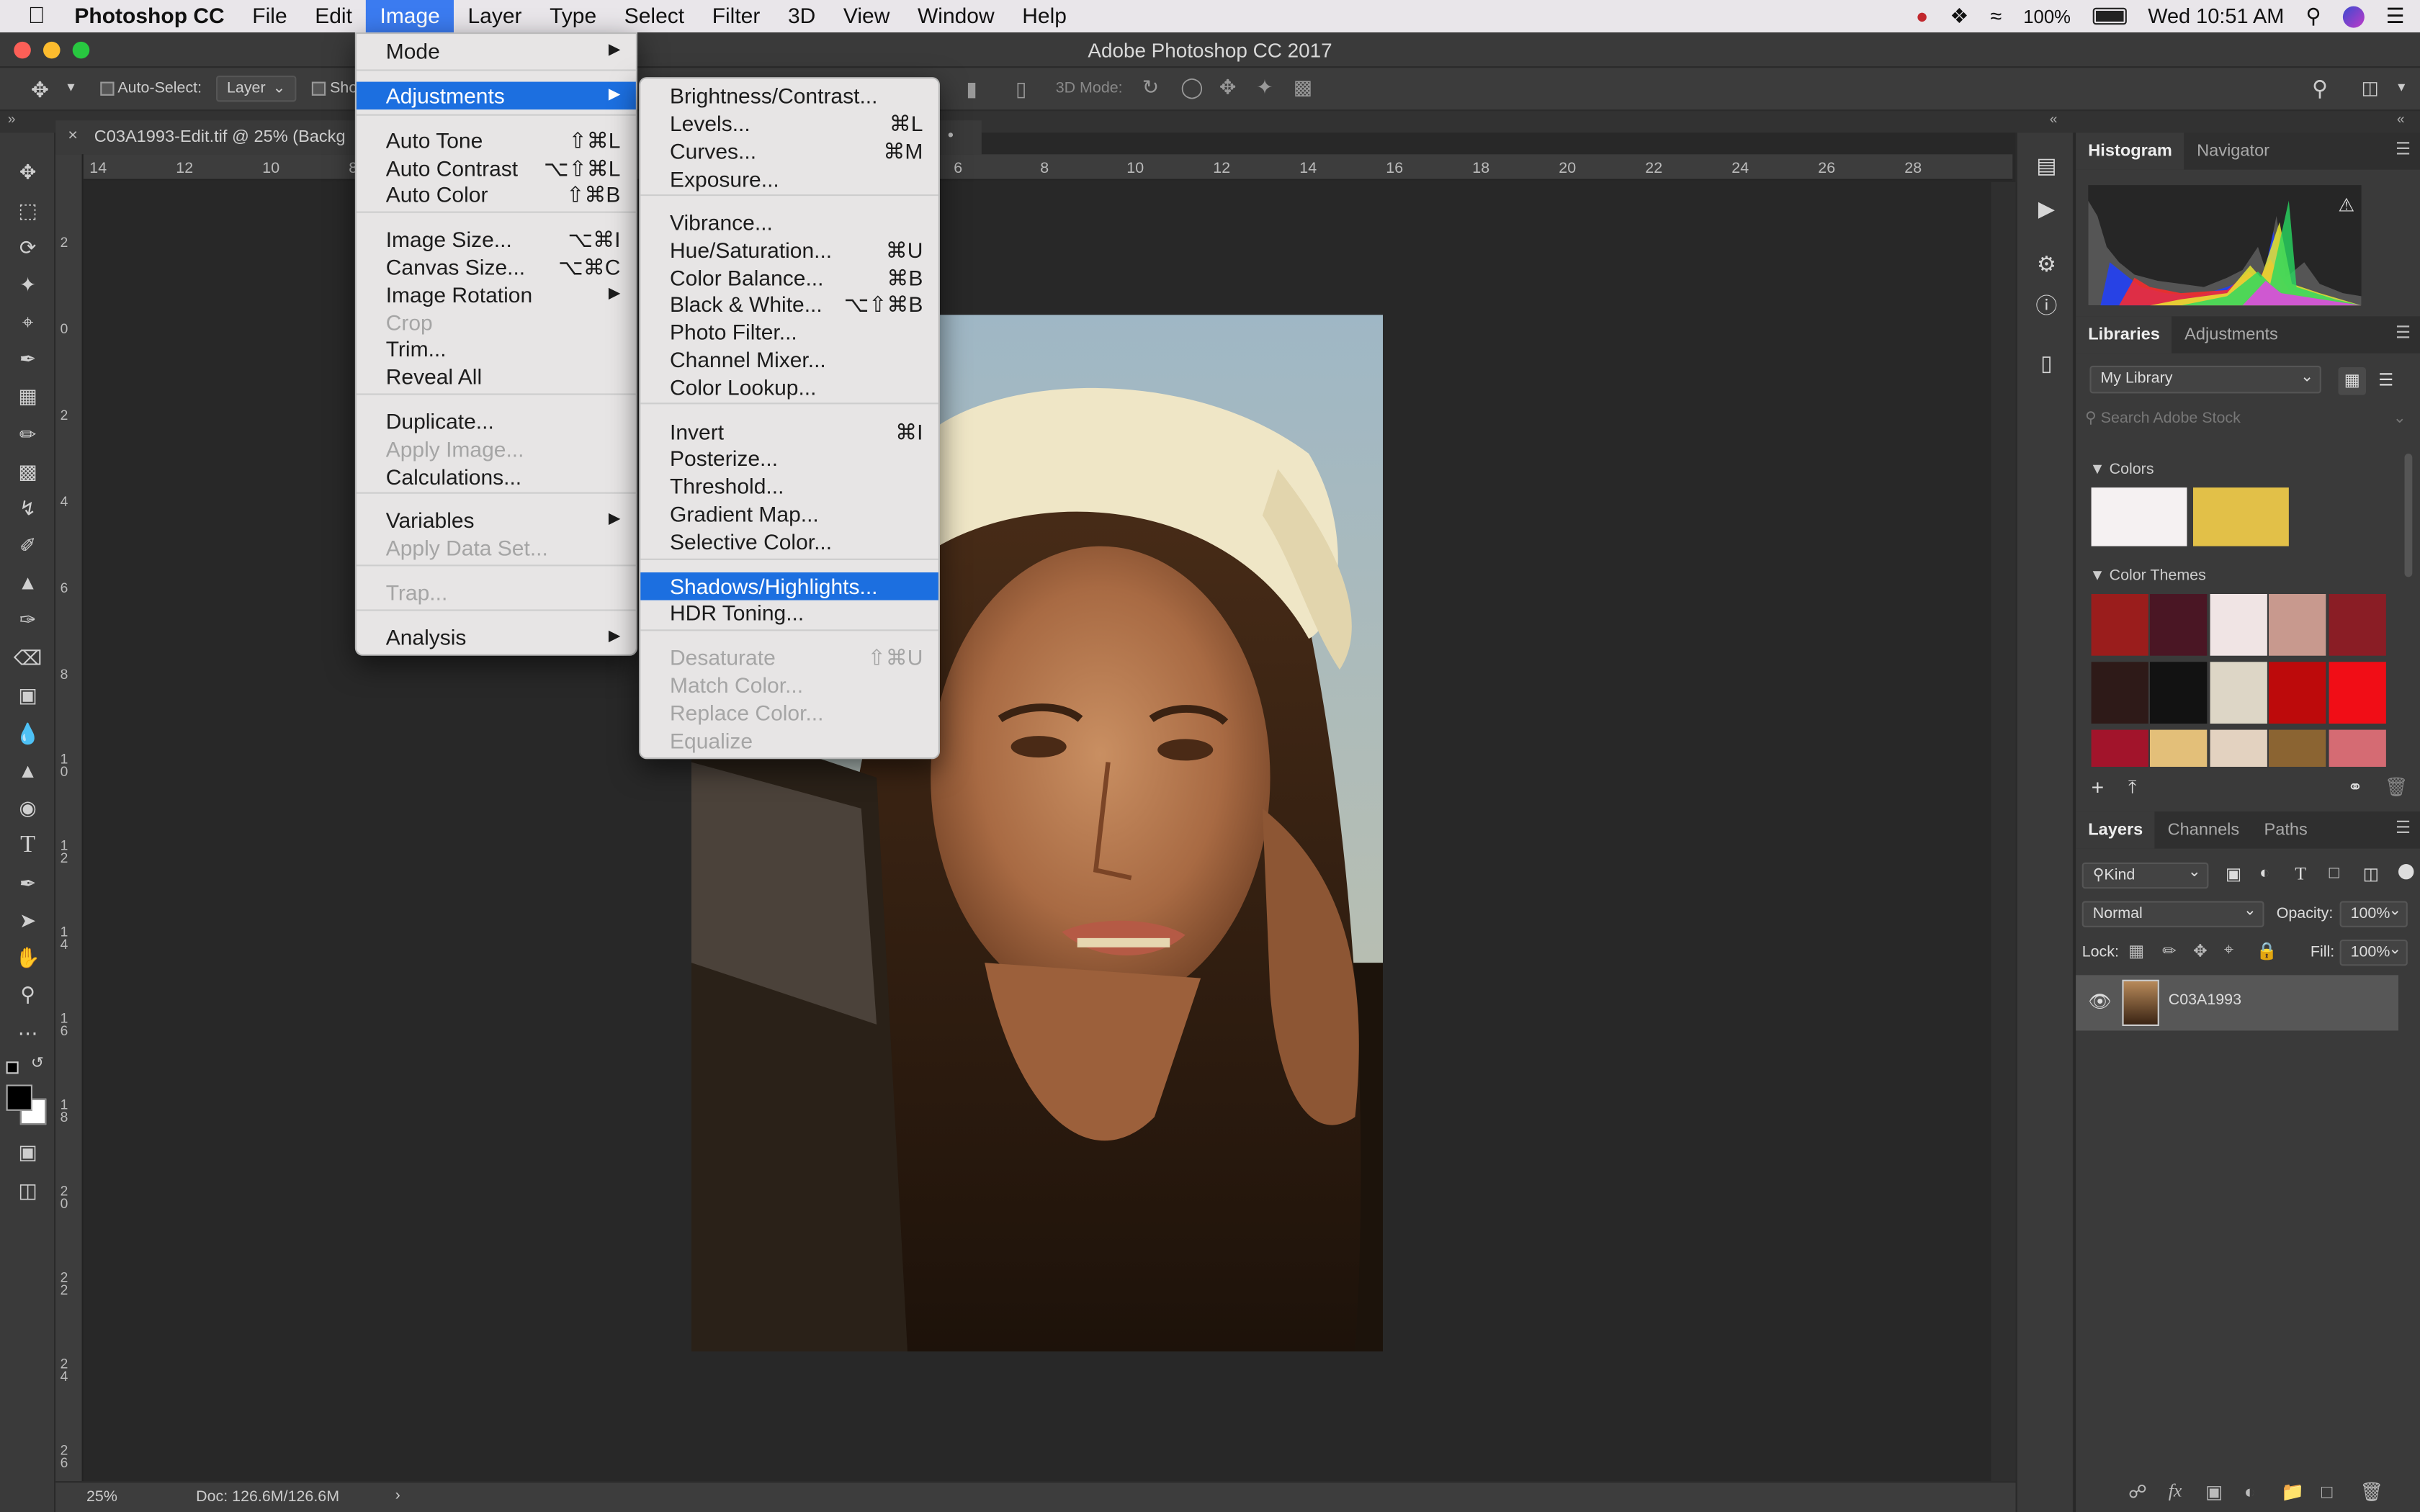  What do you see at coordinates (2205, 379) in the screenshot?
I see `library-select: My Library ⌄` at bounding box center [2205, 379].